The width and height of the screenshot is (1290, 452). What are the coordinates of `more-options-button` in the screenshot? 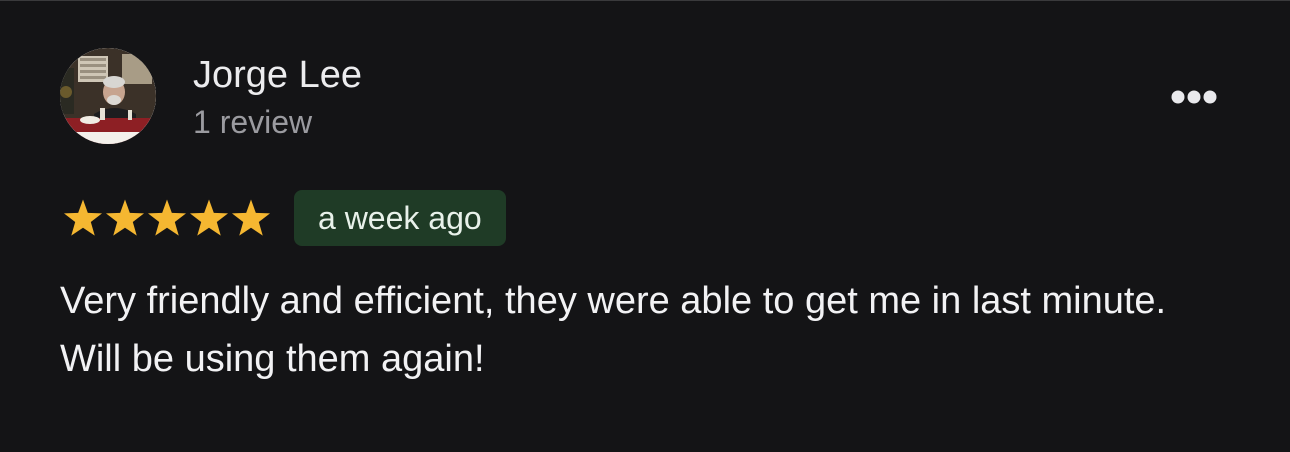 It's located at (1194, 97).